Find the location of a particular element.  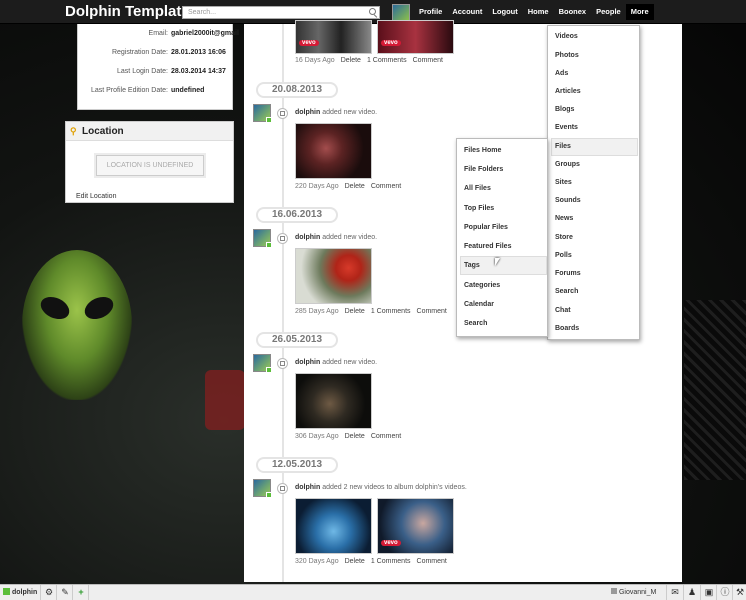

submenu-calendar: Calendar is located at coordinates (479, 304).